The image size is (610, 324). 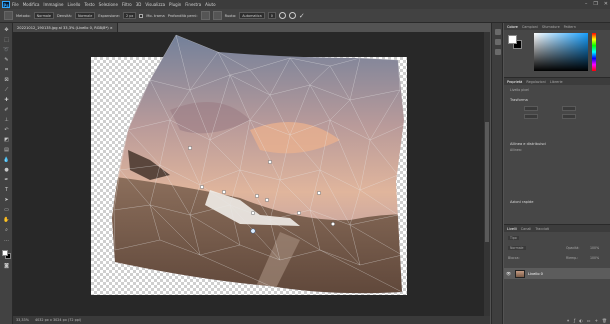 I want to click on align-label: Allinea:, so click(x=516, y=150).